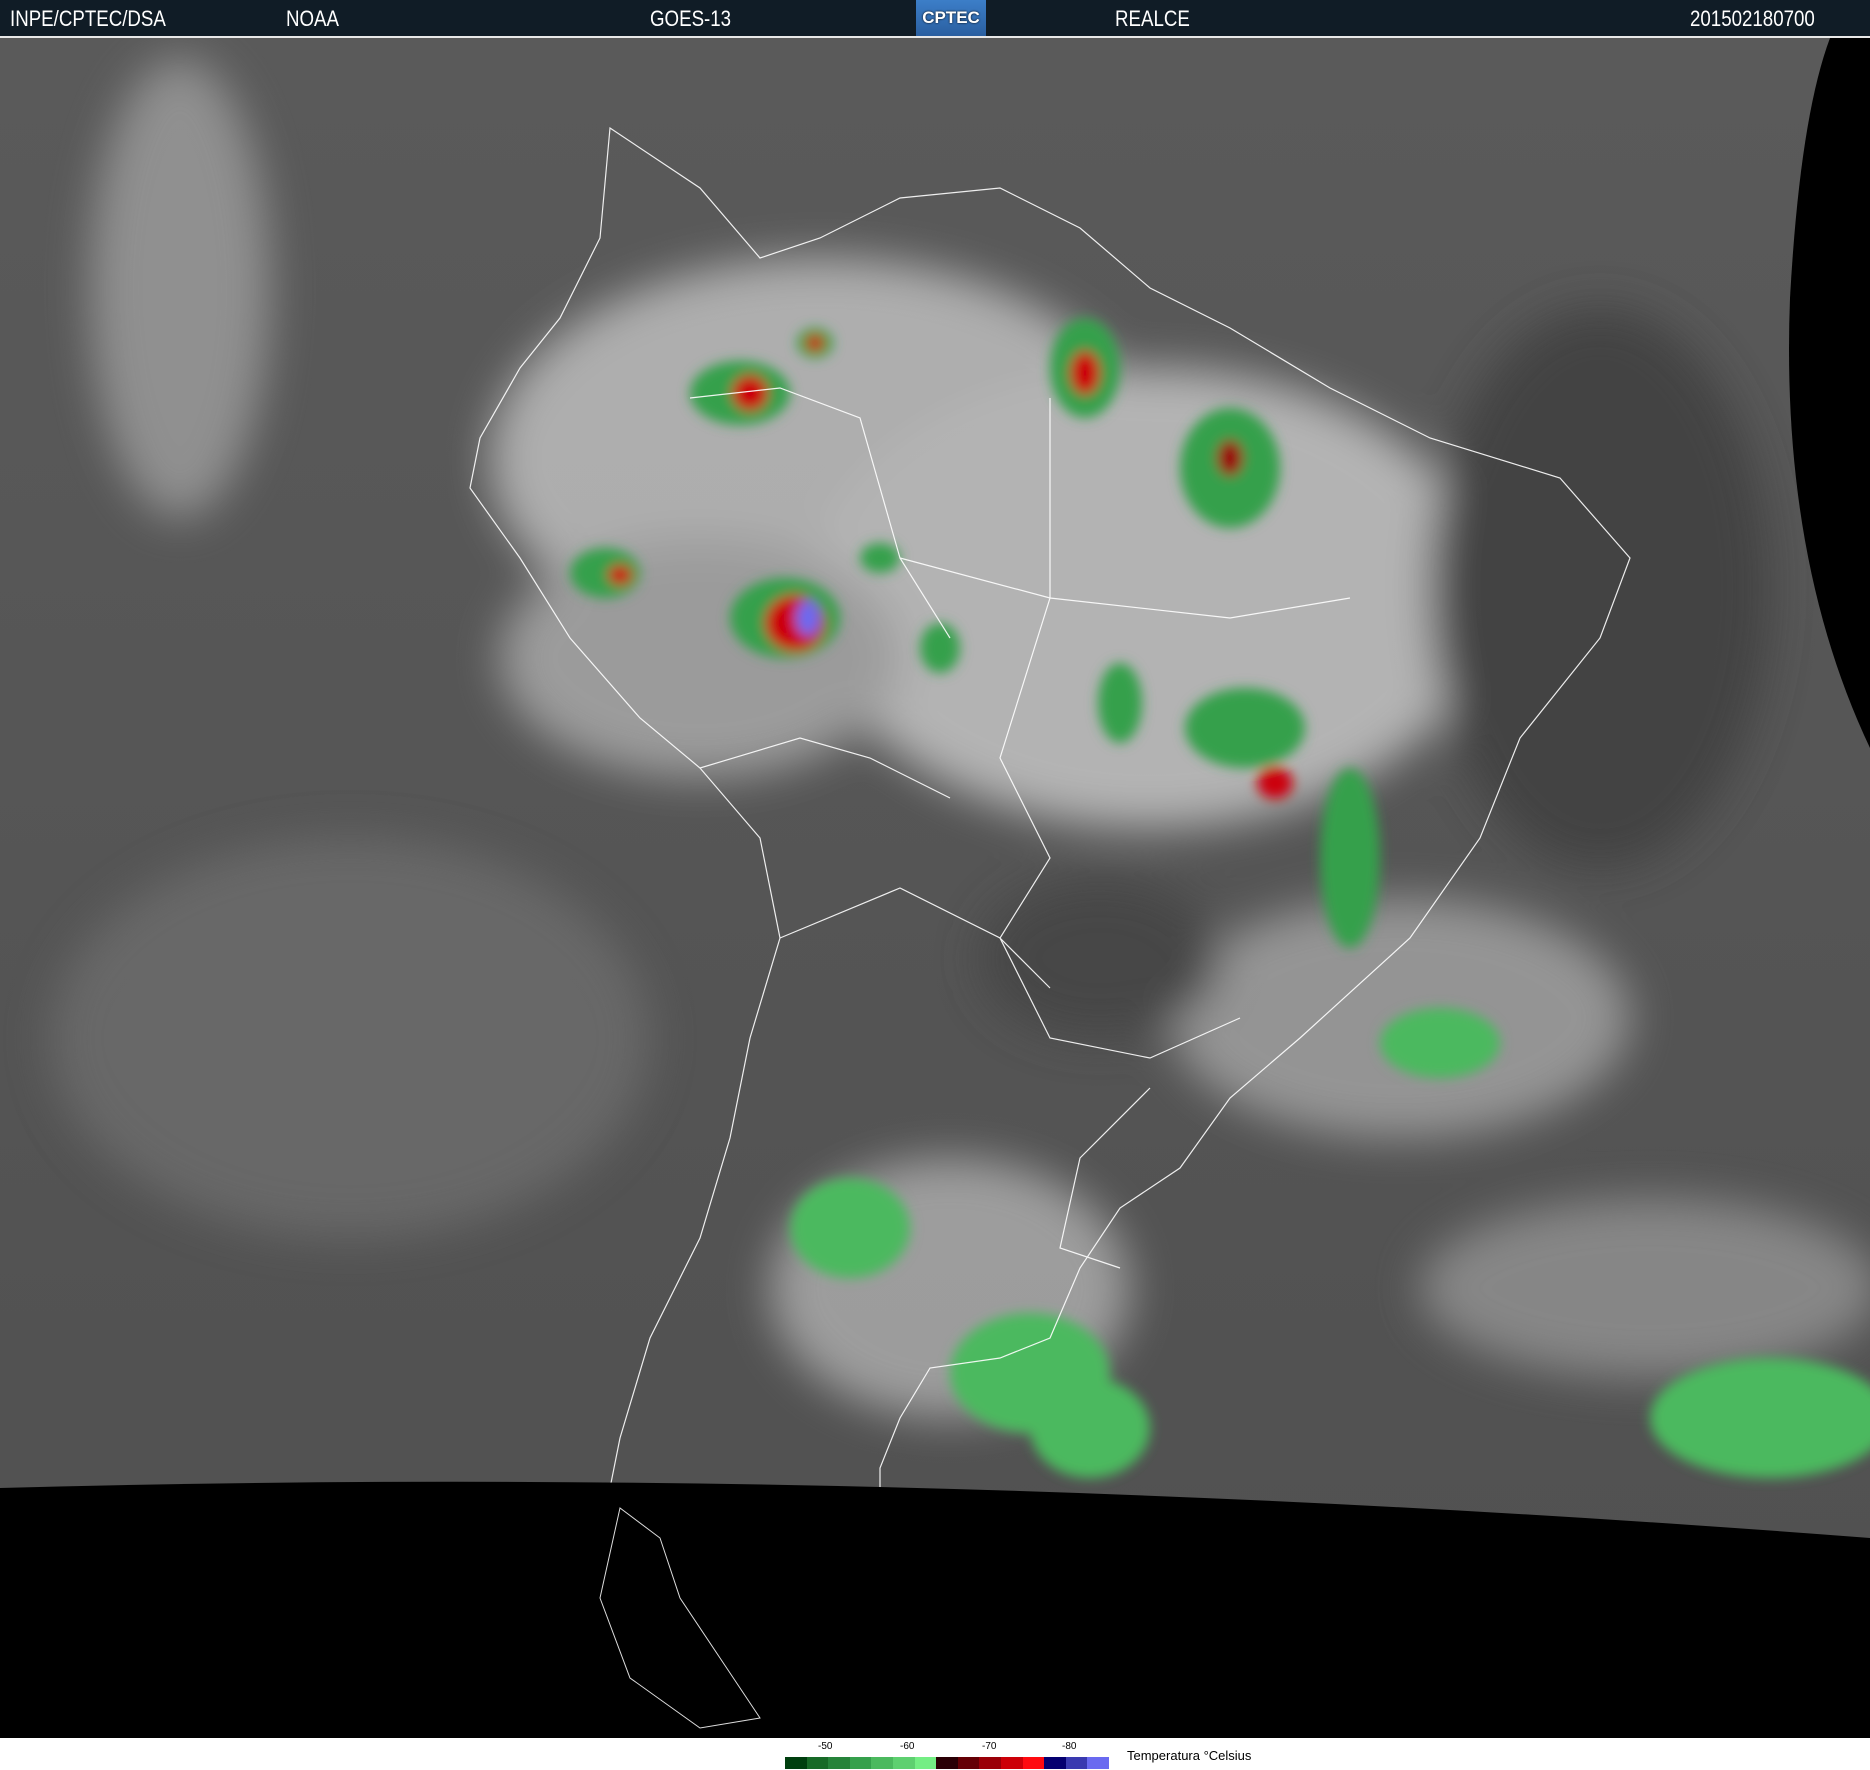 Image resolution: width=1870 pixels, height=1770 pixels. What do you see at coordinates (1069, 1746) in the screenshot?
I see `legend-tick: -80` at bounding box center [1069, 1746].